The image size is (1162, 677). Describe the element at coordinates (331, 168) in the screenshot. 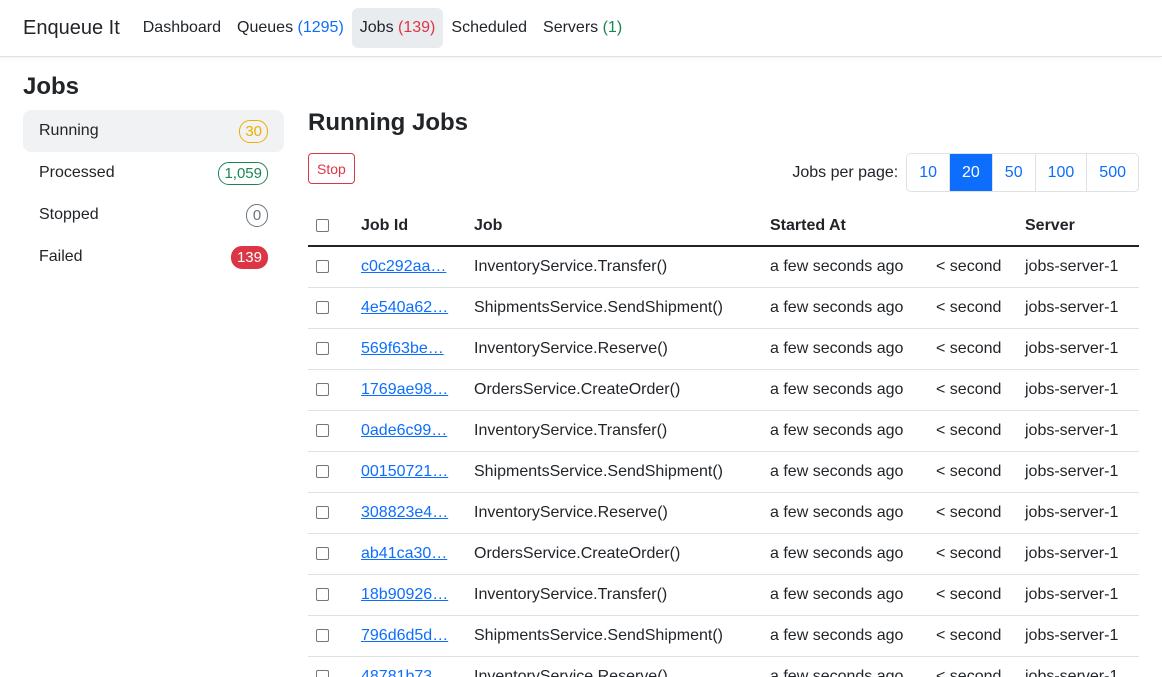

I see `stop-button: Stop` at that location.